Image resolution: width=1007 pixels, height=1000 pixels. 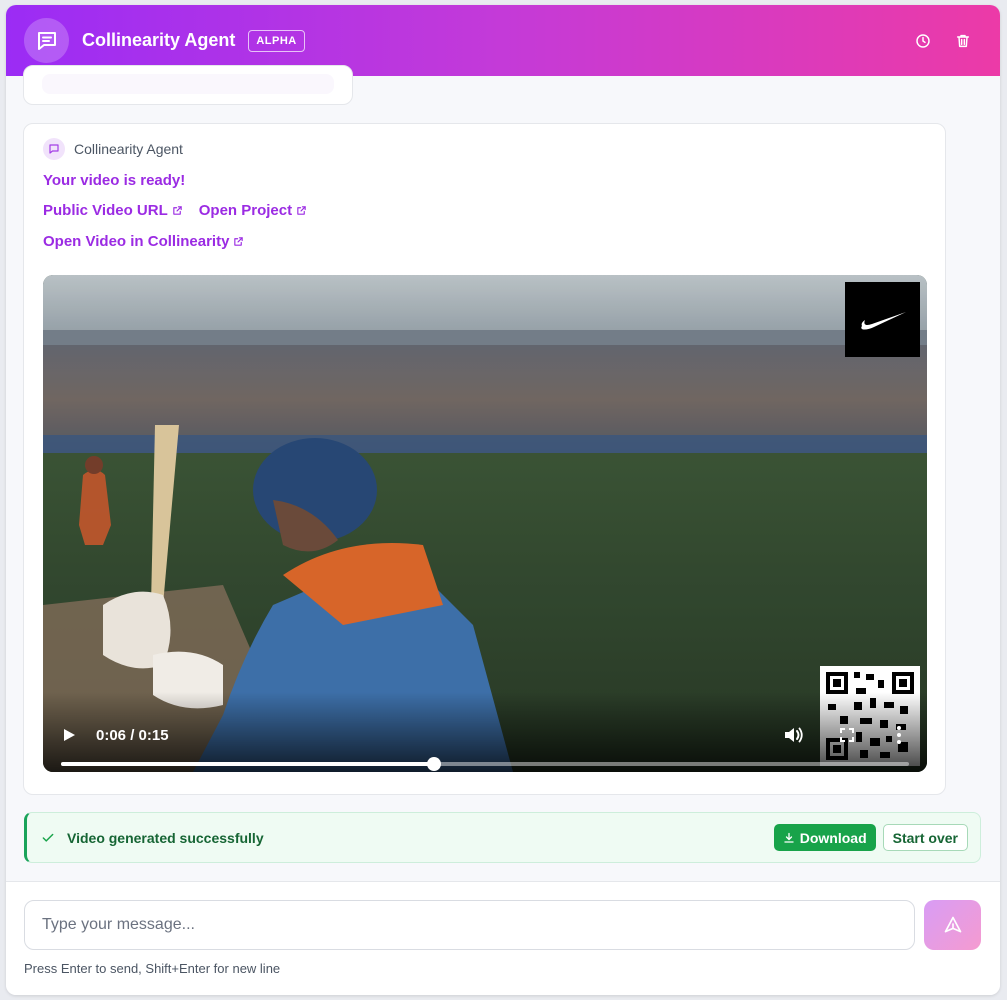 I want to click on link-row-2: Open Video in Collinearity, so click(x=143, y=241).